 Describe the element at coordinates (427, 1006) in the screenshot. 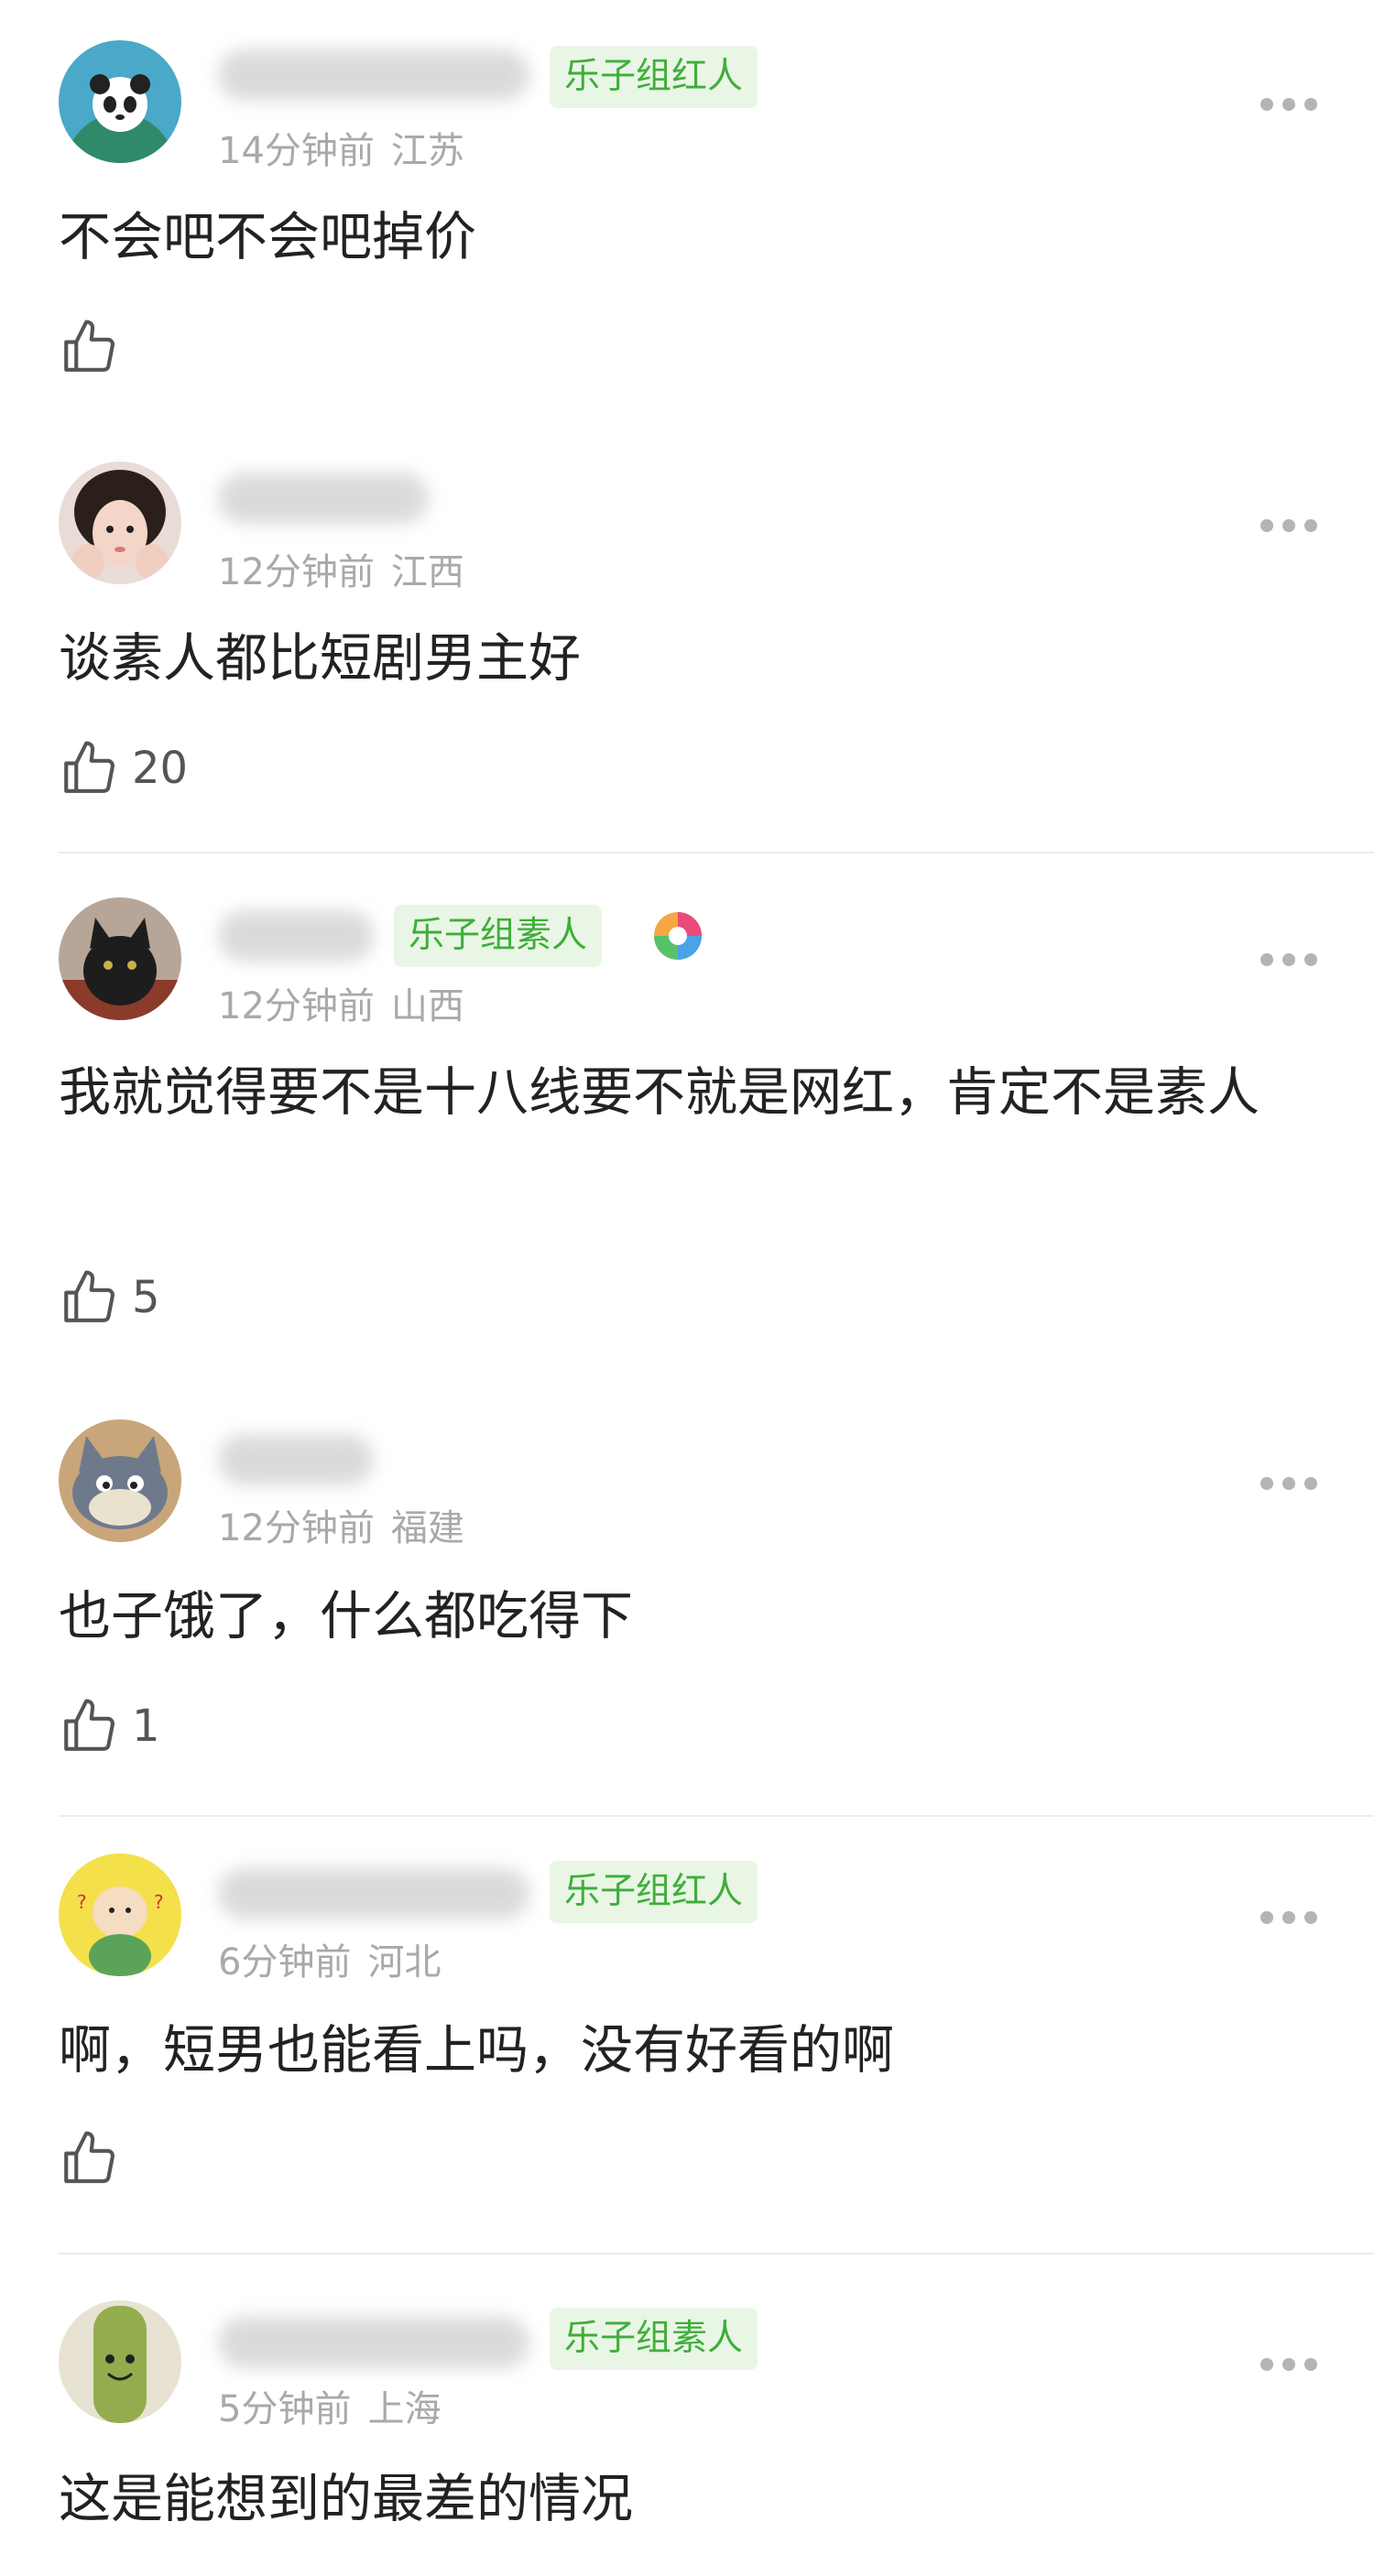

I see `comment-region: 山西` at that location.